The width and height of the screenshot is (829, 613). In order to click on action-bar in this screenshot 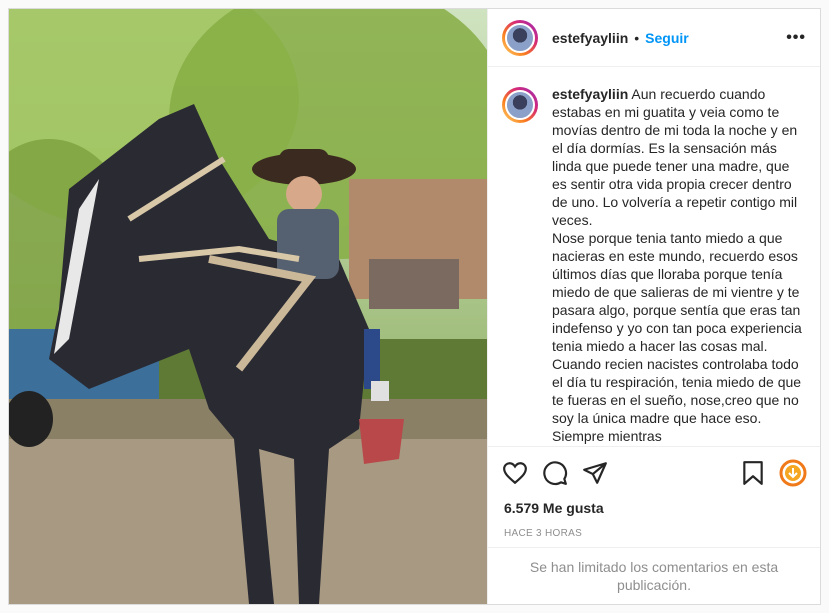, I will do `click(654, 472)`.